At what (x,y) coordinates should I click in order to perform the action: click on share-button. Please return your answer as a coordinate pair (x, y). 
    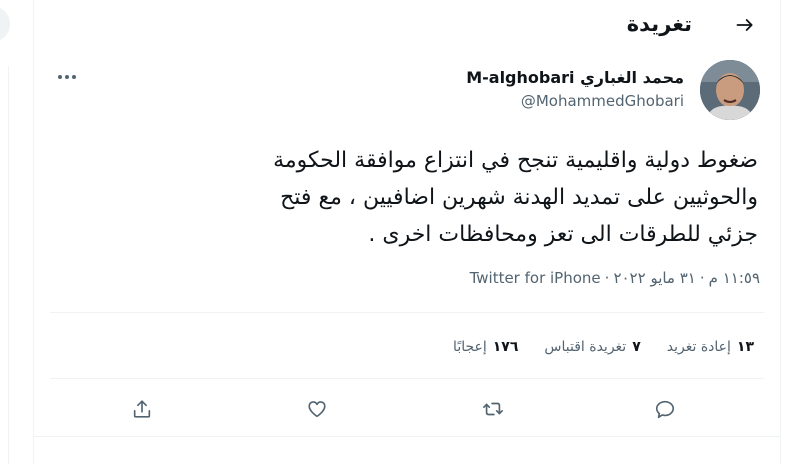
    Looking at the image, I should click on (142, 409).